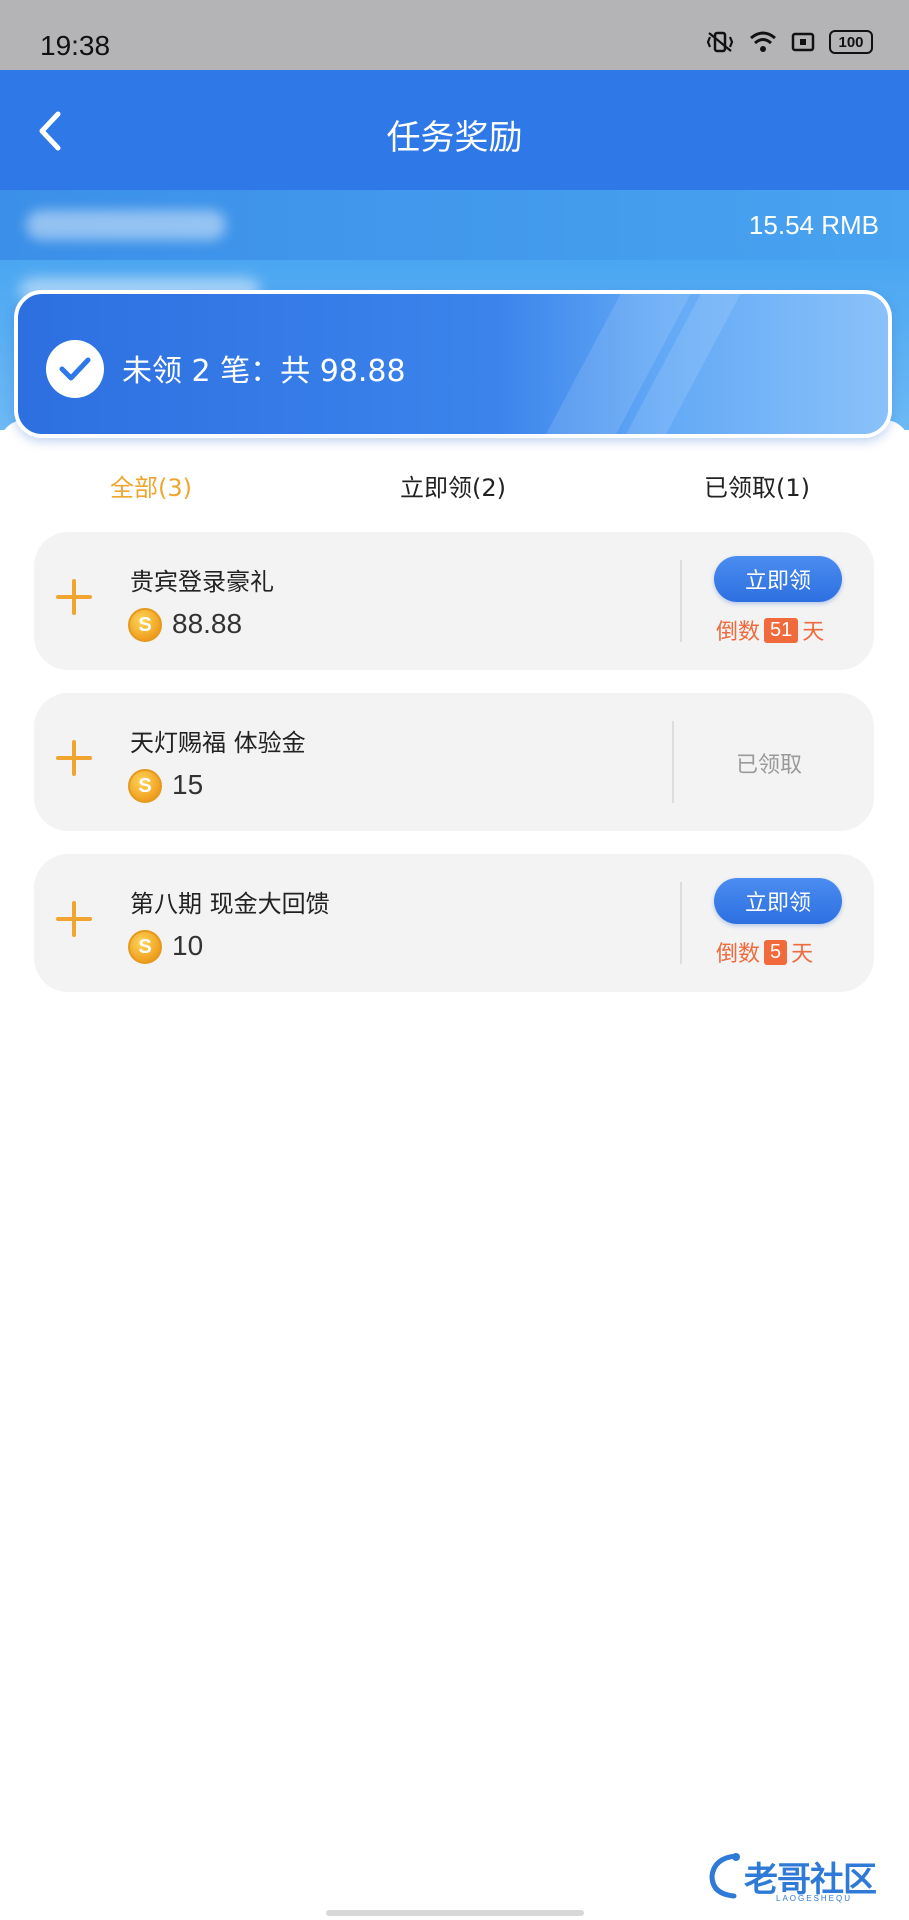 The image size is (909, 1920). I want to click on claimed-status: 已领取, so click(769, 765).